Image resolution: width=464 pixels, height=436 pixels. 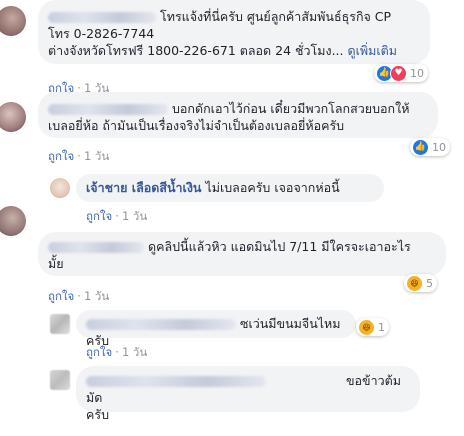 What do you see at coordinates (290, 108) in the screenshot?
I see `comment-text-line: บอกดักเอาไว้ก่อน เดี๋ยวมีพวกโลกสวยบอกให้` at bounding box center [290, 108].